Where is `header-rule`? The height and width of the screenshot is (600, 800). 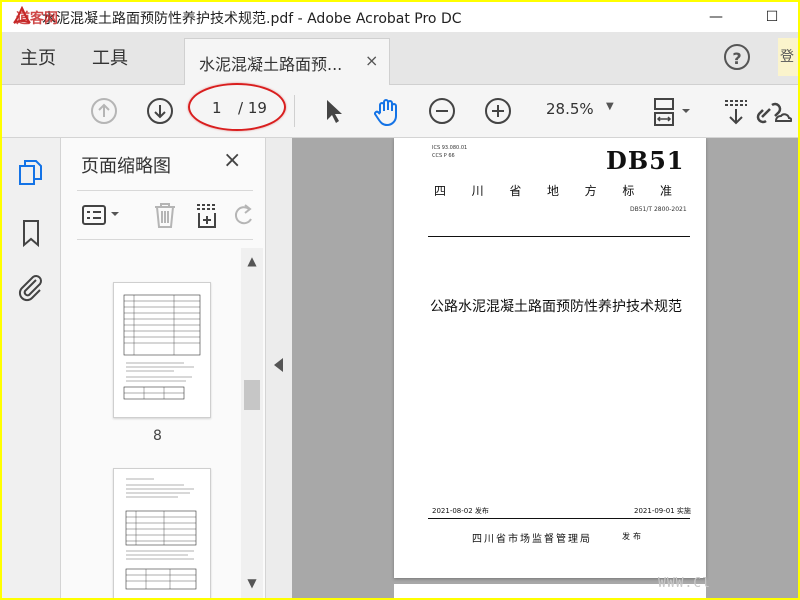 header-rule is located at coordinates (559, 236).